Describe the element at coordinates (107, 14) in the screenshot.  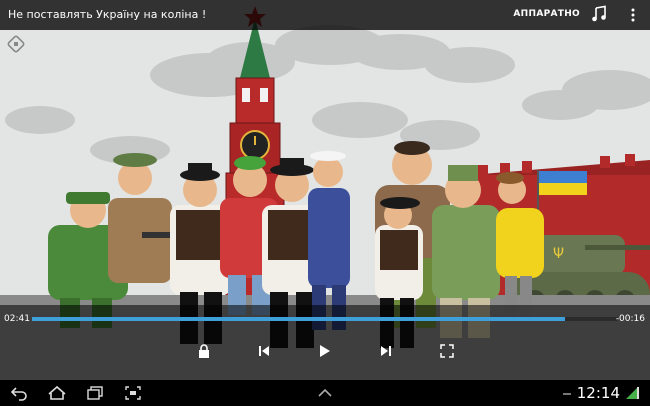
I see `video-title: Не поставлять Україну на коліна !` at that location.